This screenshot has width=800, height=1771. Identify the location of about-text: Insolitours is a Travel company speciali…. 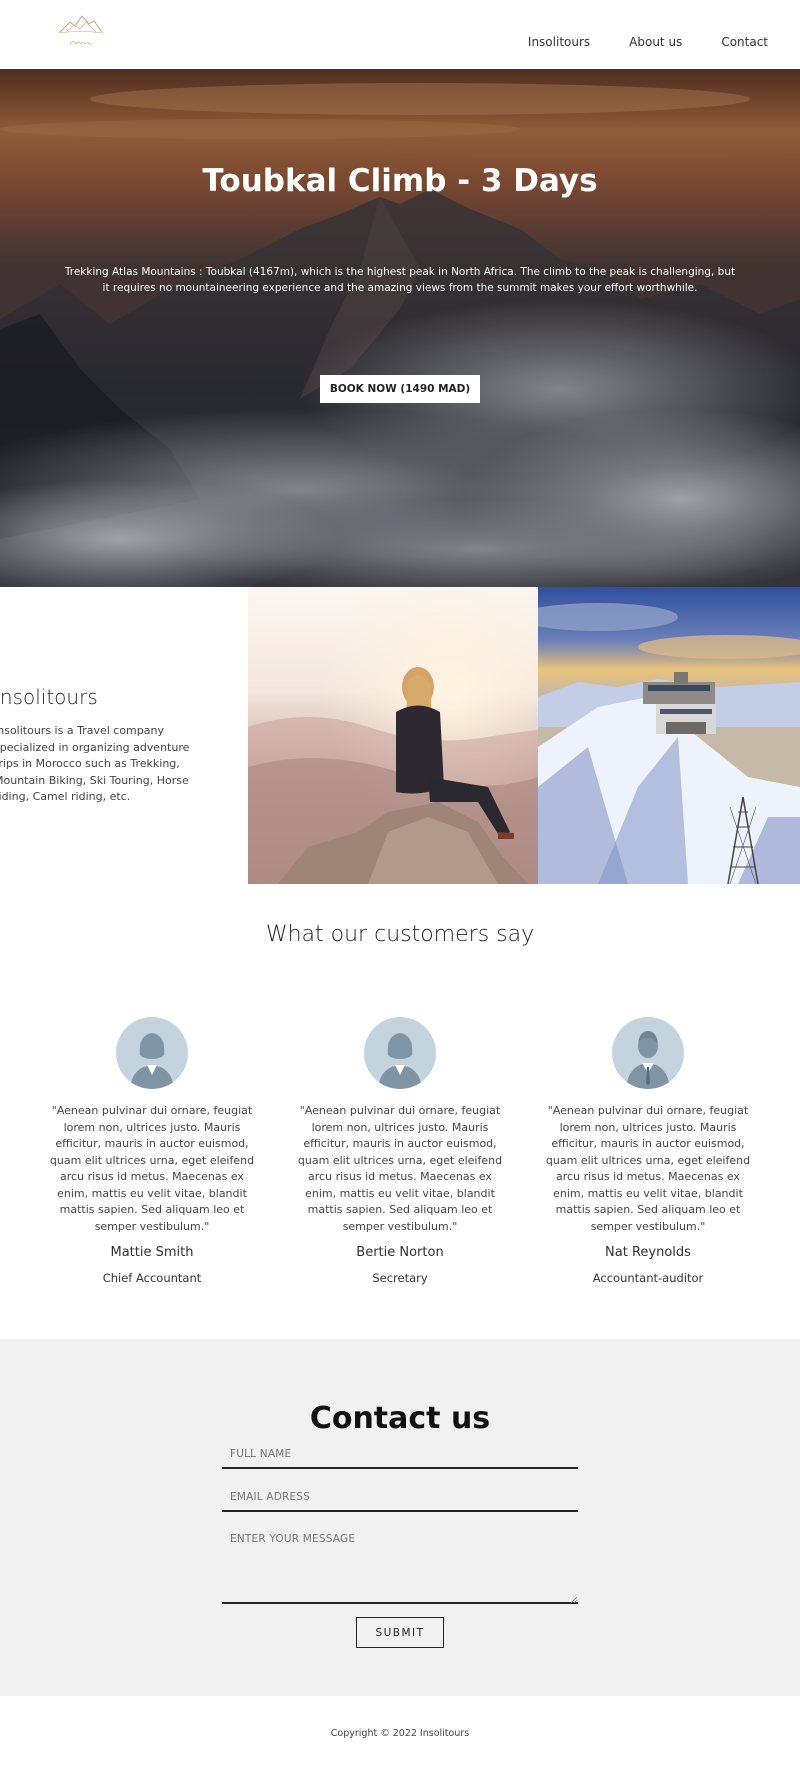
(95, 763).